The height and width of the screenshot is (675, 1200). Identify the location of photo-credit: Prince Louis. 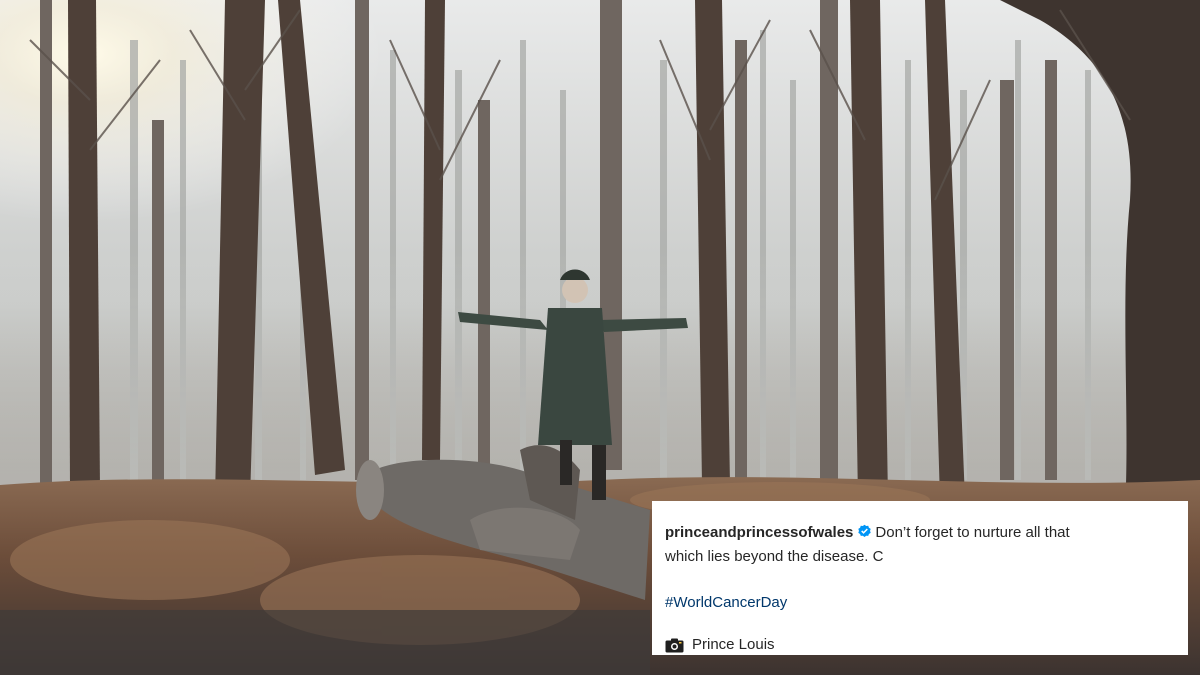
(919, 645).